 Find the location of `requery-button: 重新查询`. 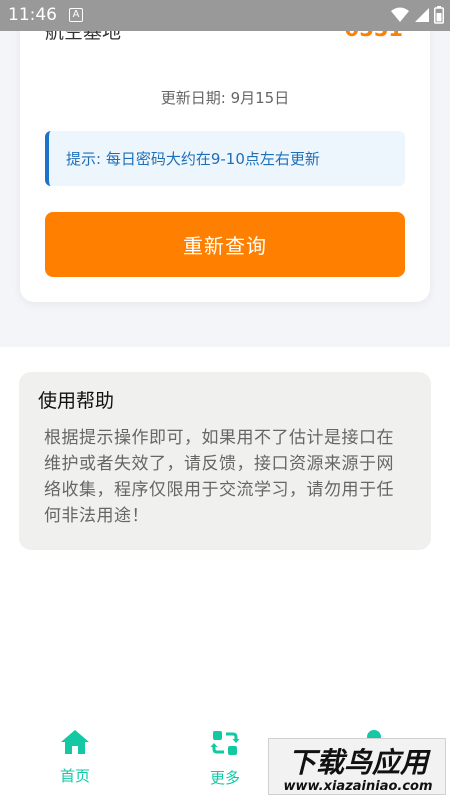

requery-button: 重新查询 is located at coordinates (225, 244).